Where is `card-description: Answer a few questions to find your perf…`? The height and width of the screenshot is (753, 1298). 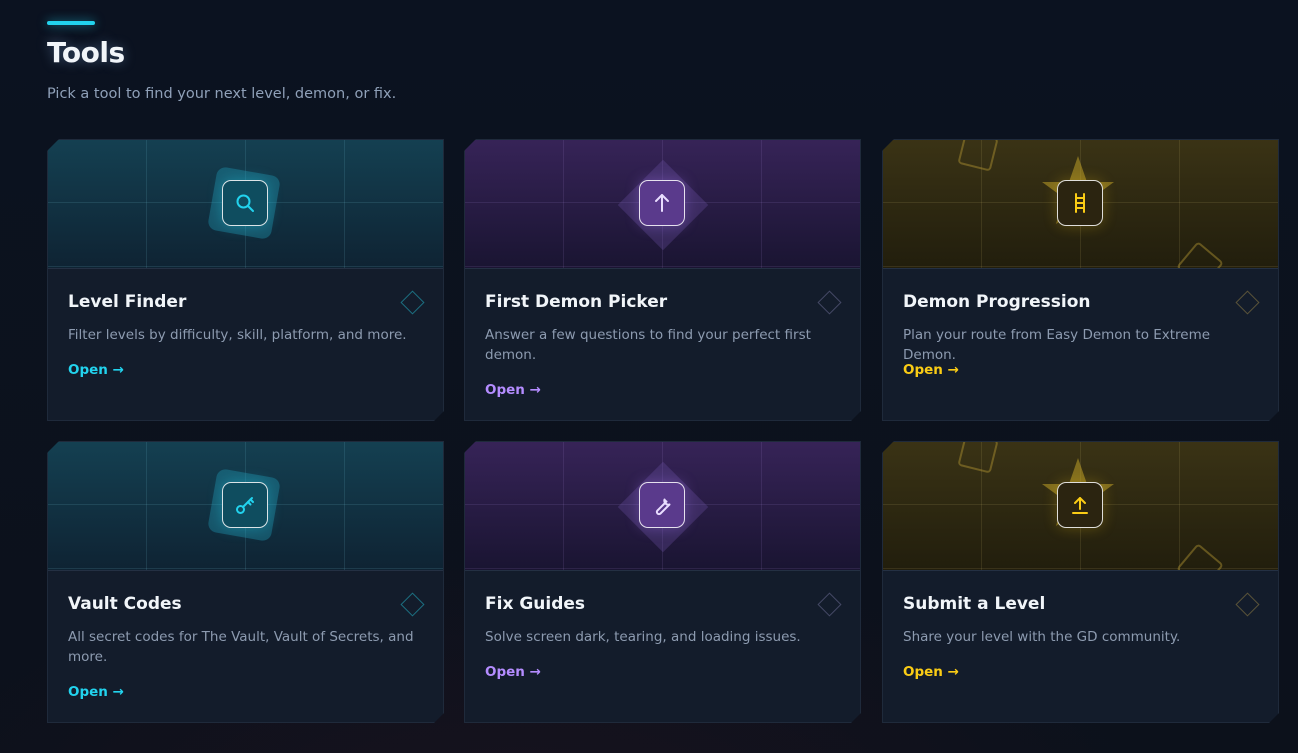 card-description: Answer a few questions to find your perf… is located at coordinates (648, 345).